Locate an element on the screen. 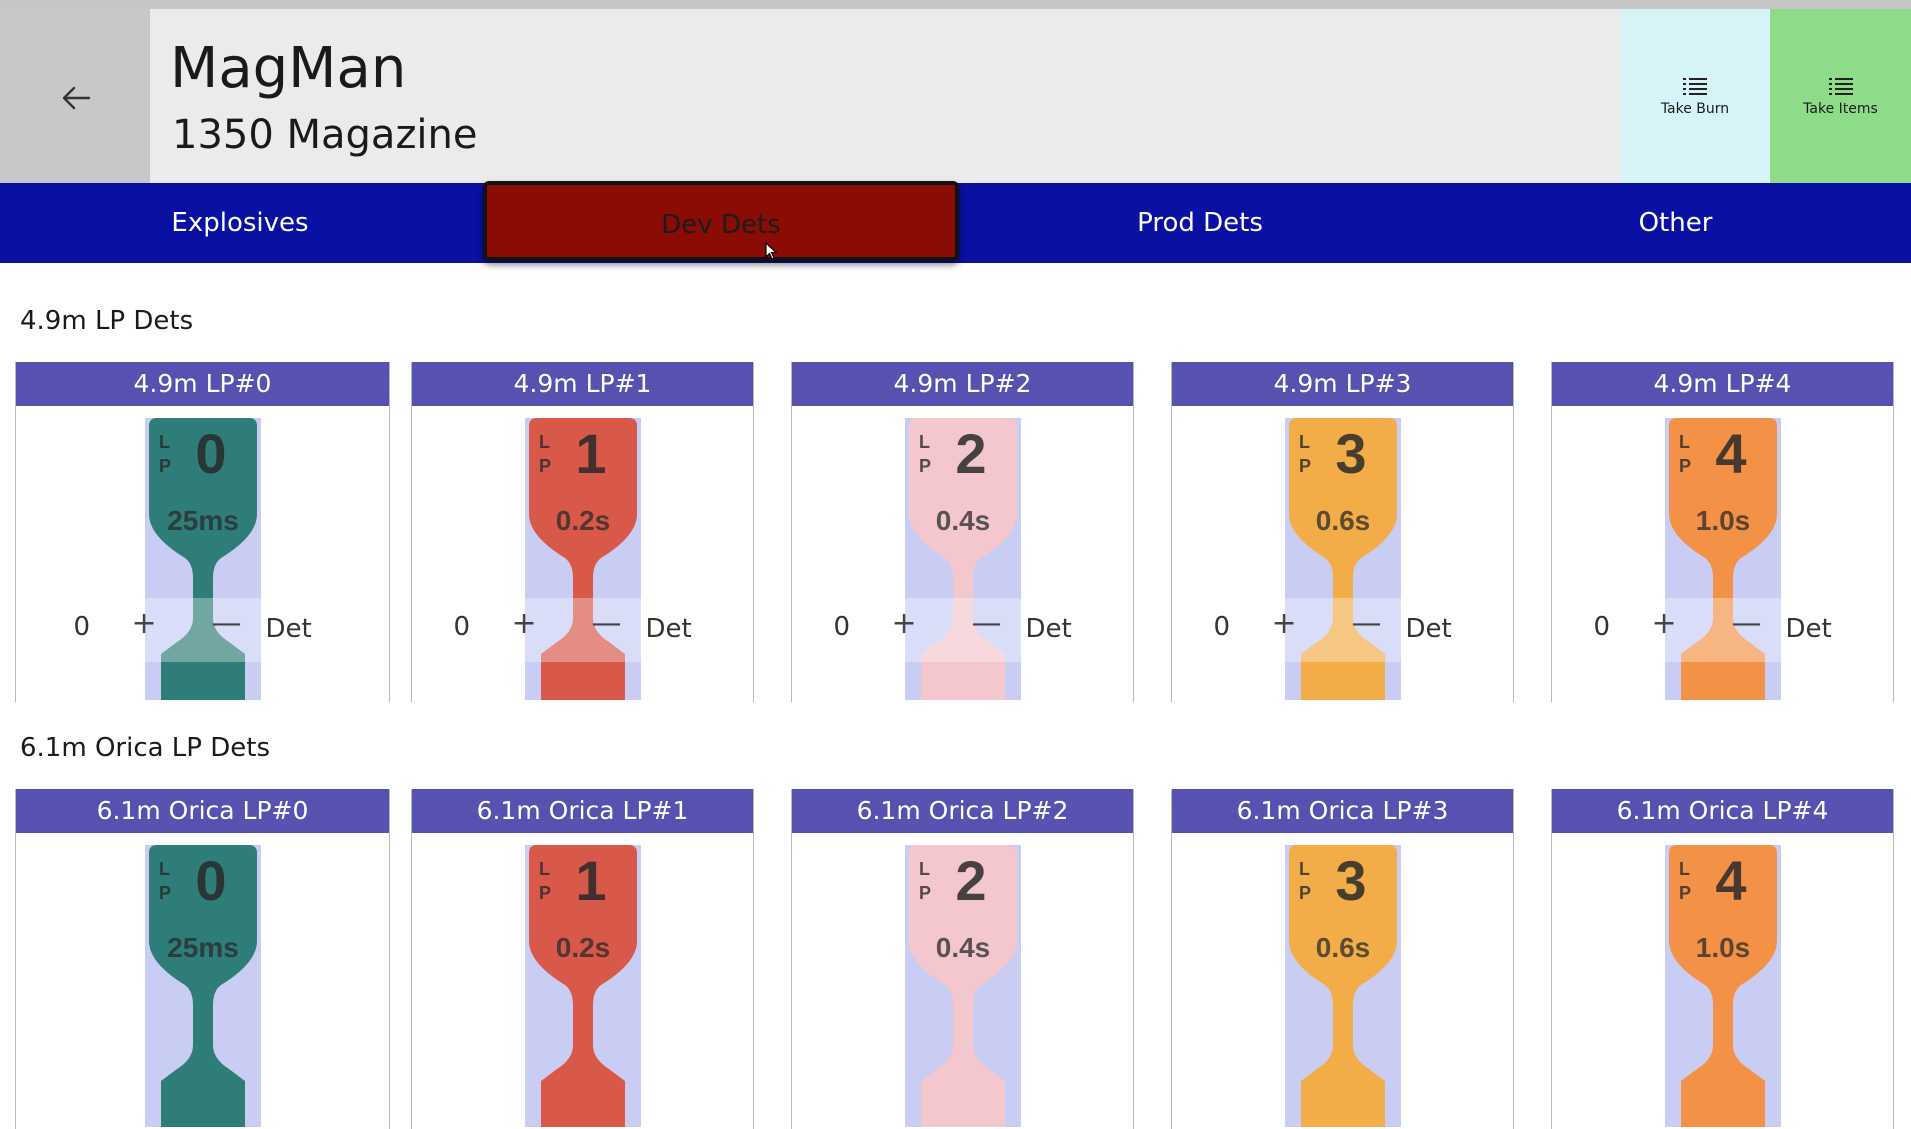 This screenshot has height=1129, width=1911. det-tag-image: LP 1 0.2s is located at coordinates (582, 986).